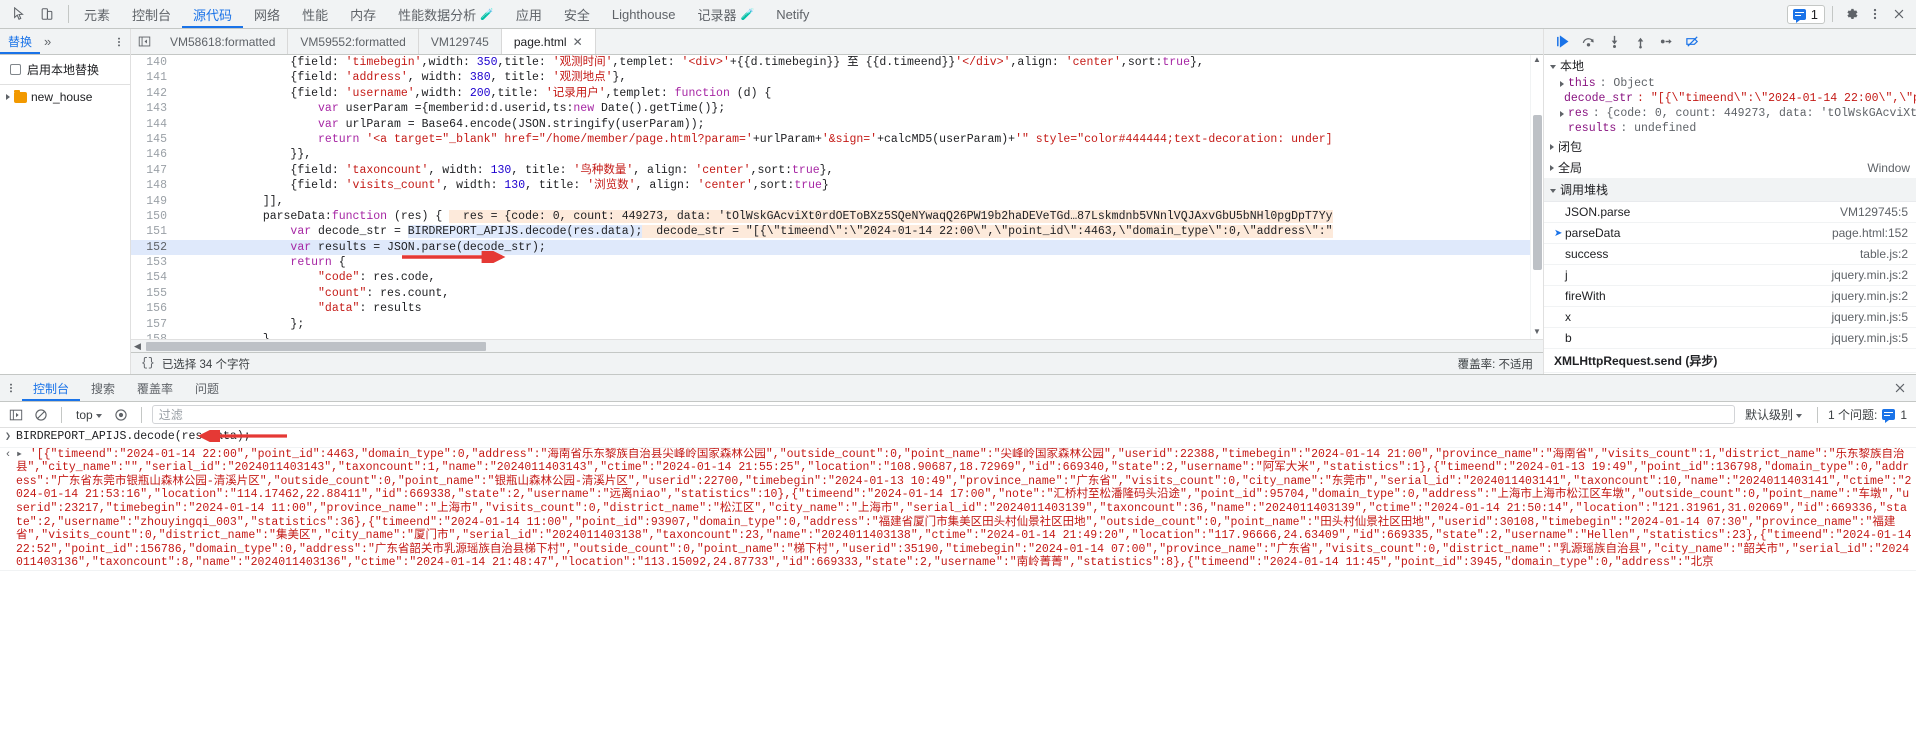  What do you see at coordinates (1730, 317) in the screenshot?
I see `callstack-frame: x jquery.min.js:5` at bounding box center [1730, 317].